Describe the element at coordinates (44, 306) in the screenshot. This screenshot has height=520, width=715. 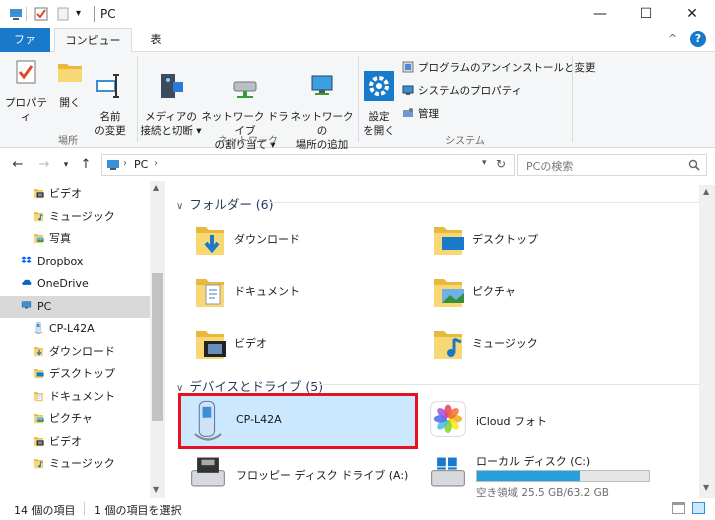
I see `nav-item-label: PC` at that location.